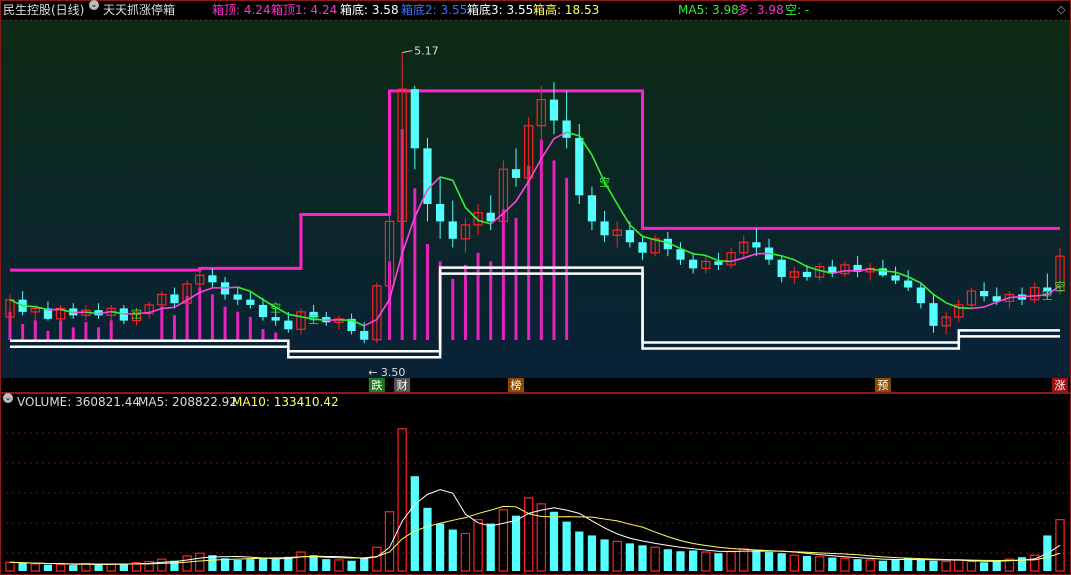  What do you see at coordinates (1061, 10) in the screenshot?
I see `diamond-icon: ◇` at bounding box center [1061, 10].